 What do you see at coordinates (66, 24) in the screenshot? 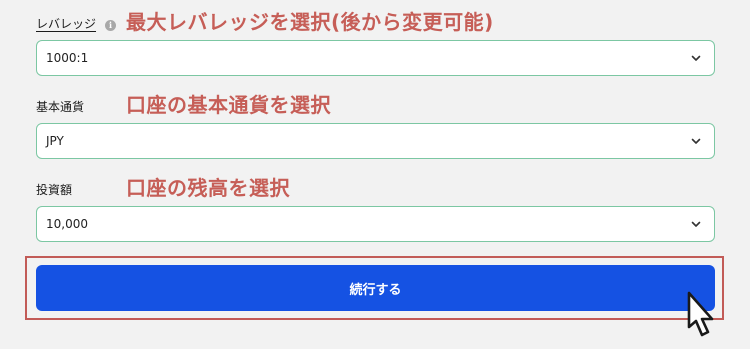
I see `leverage-label-link: レバレッジ` at bounding box center [66, 24].